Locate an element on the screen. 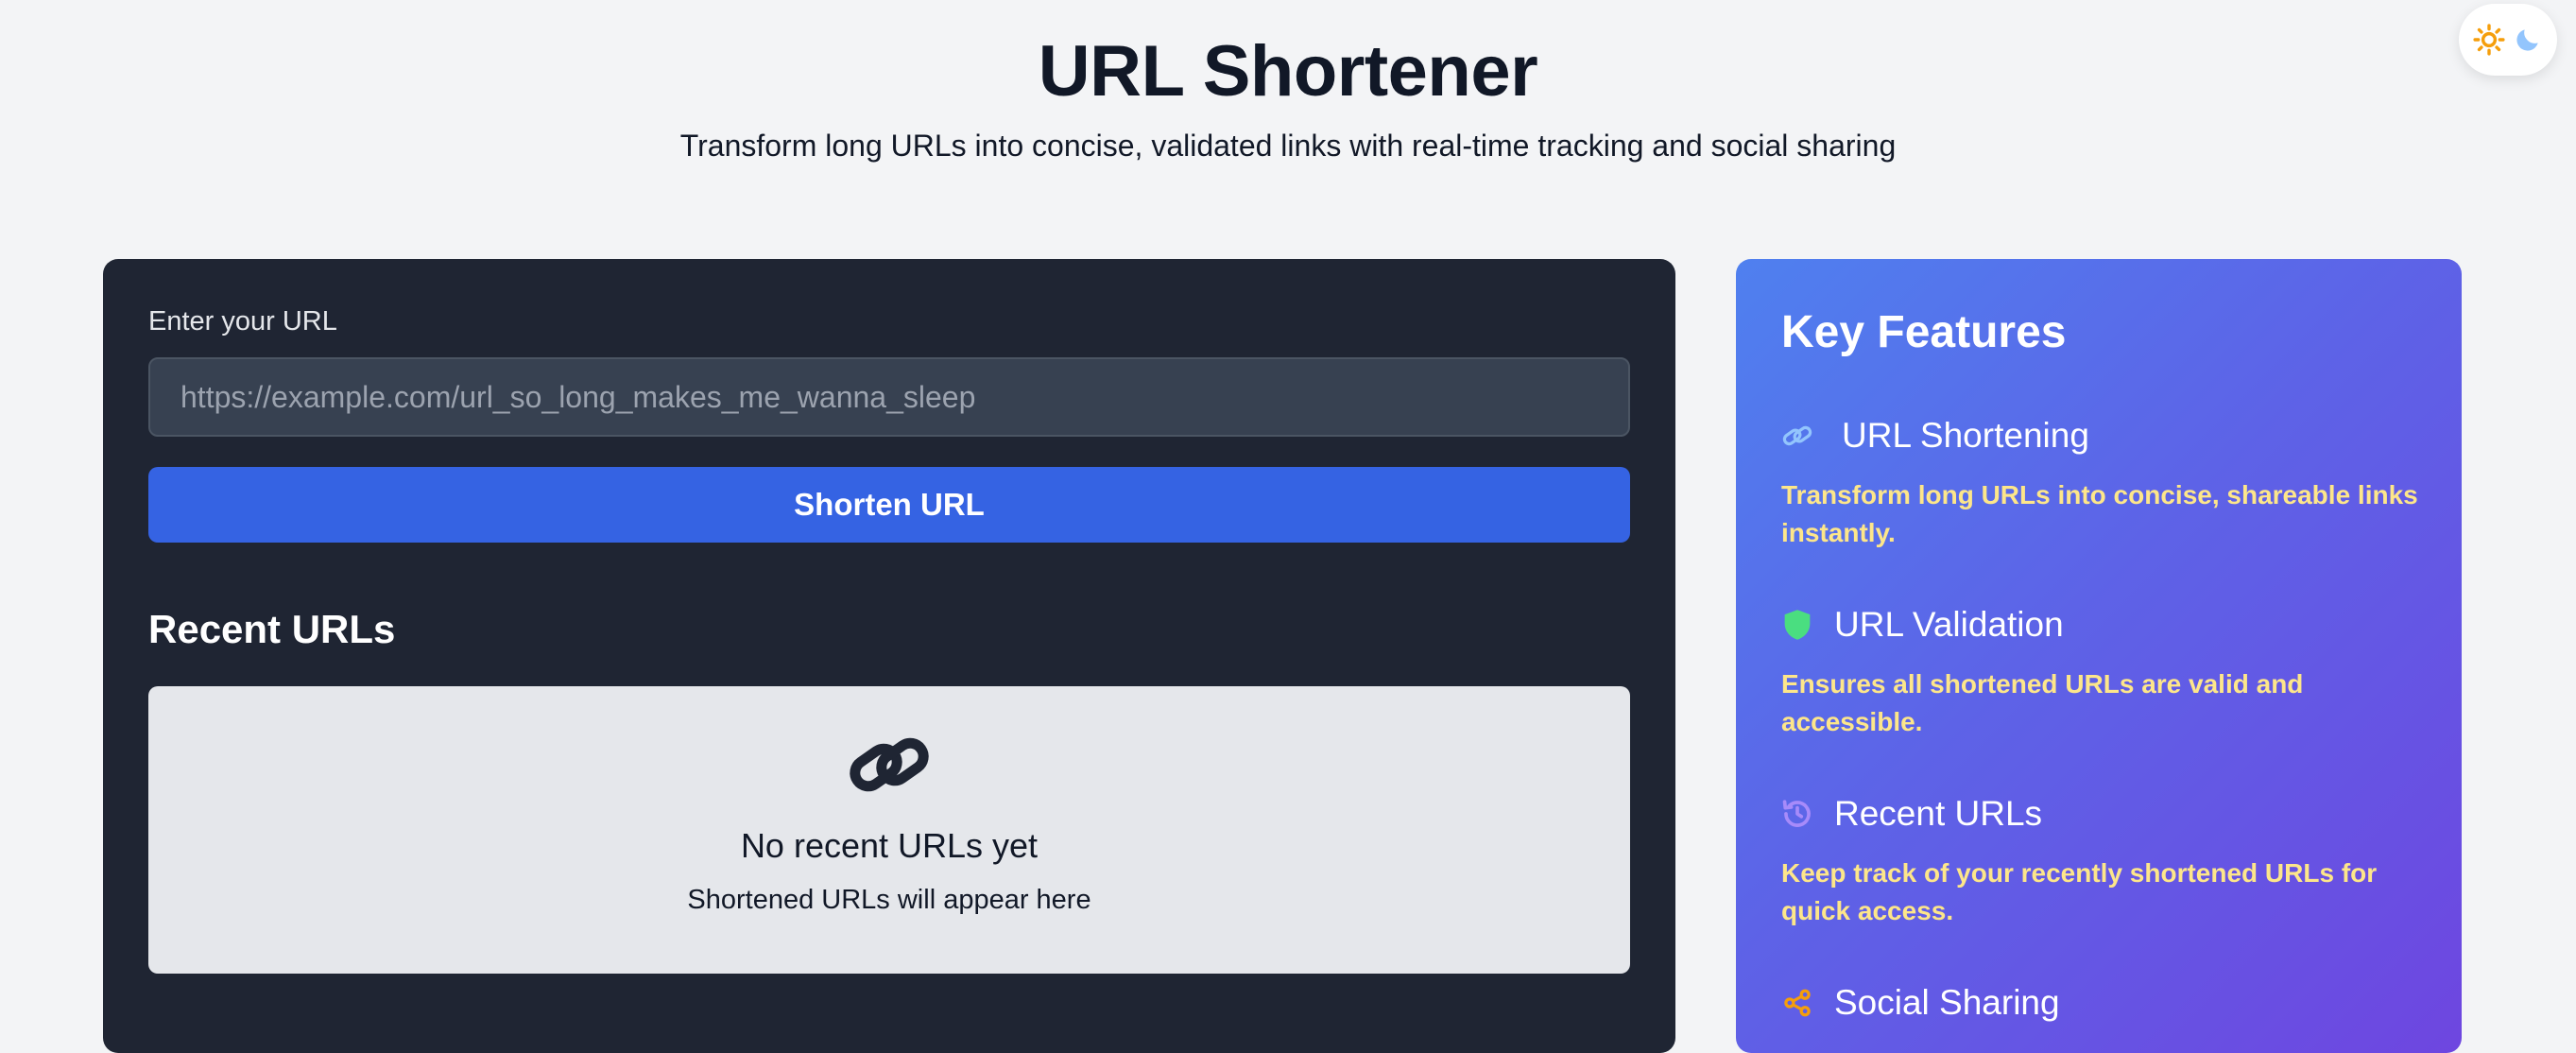  recent-urls-heading: Recent URLs is located at coordinates (272, 629).